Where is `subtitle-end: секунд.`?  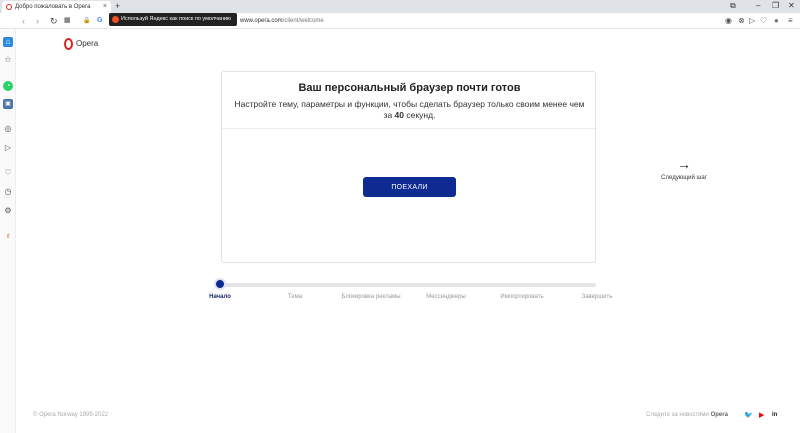
subtitle-end: секунд. is located at coordinates (420, 115).